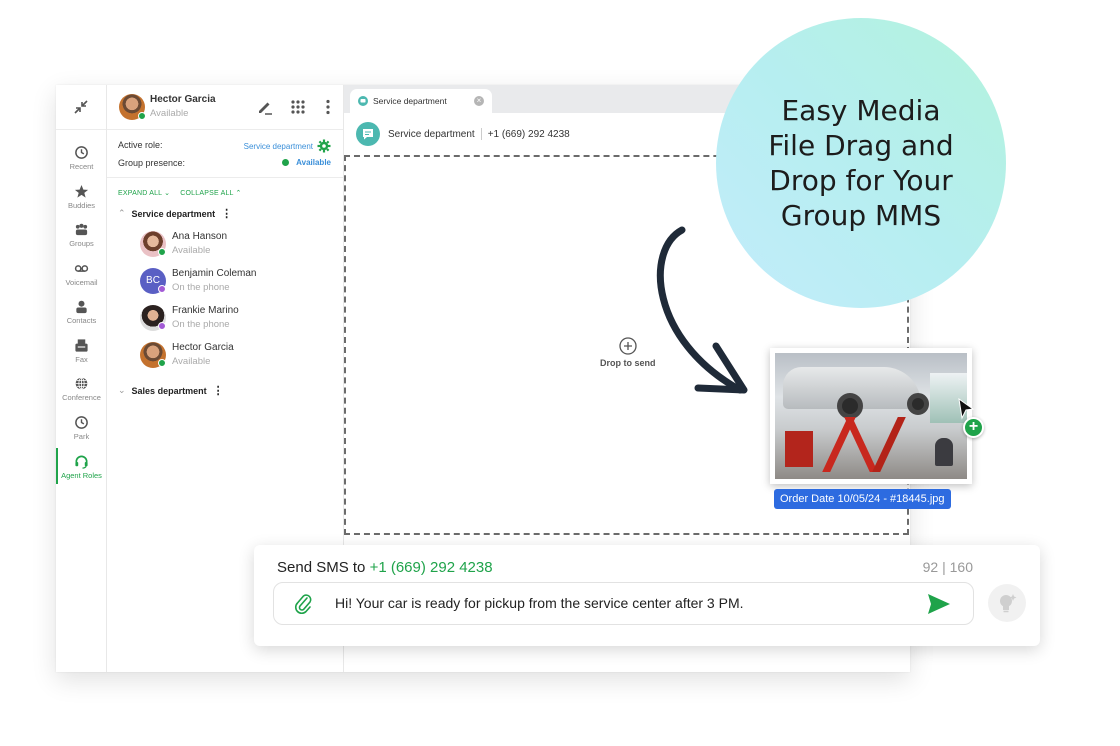 This screenshot has width=1120, height=746. Describe the element at coordinates (528, 134) in the screenshot. I see `conversation-phone: +1 (669) 292 4238` at that location.